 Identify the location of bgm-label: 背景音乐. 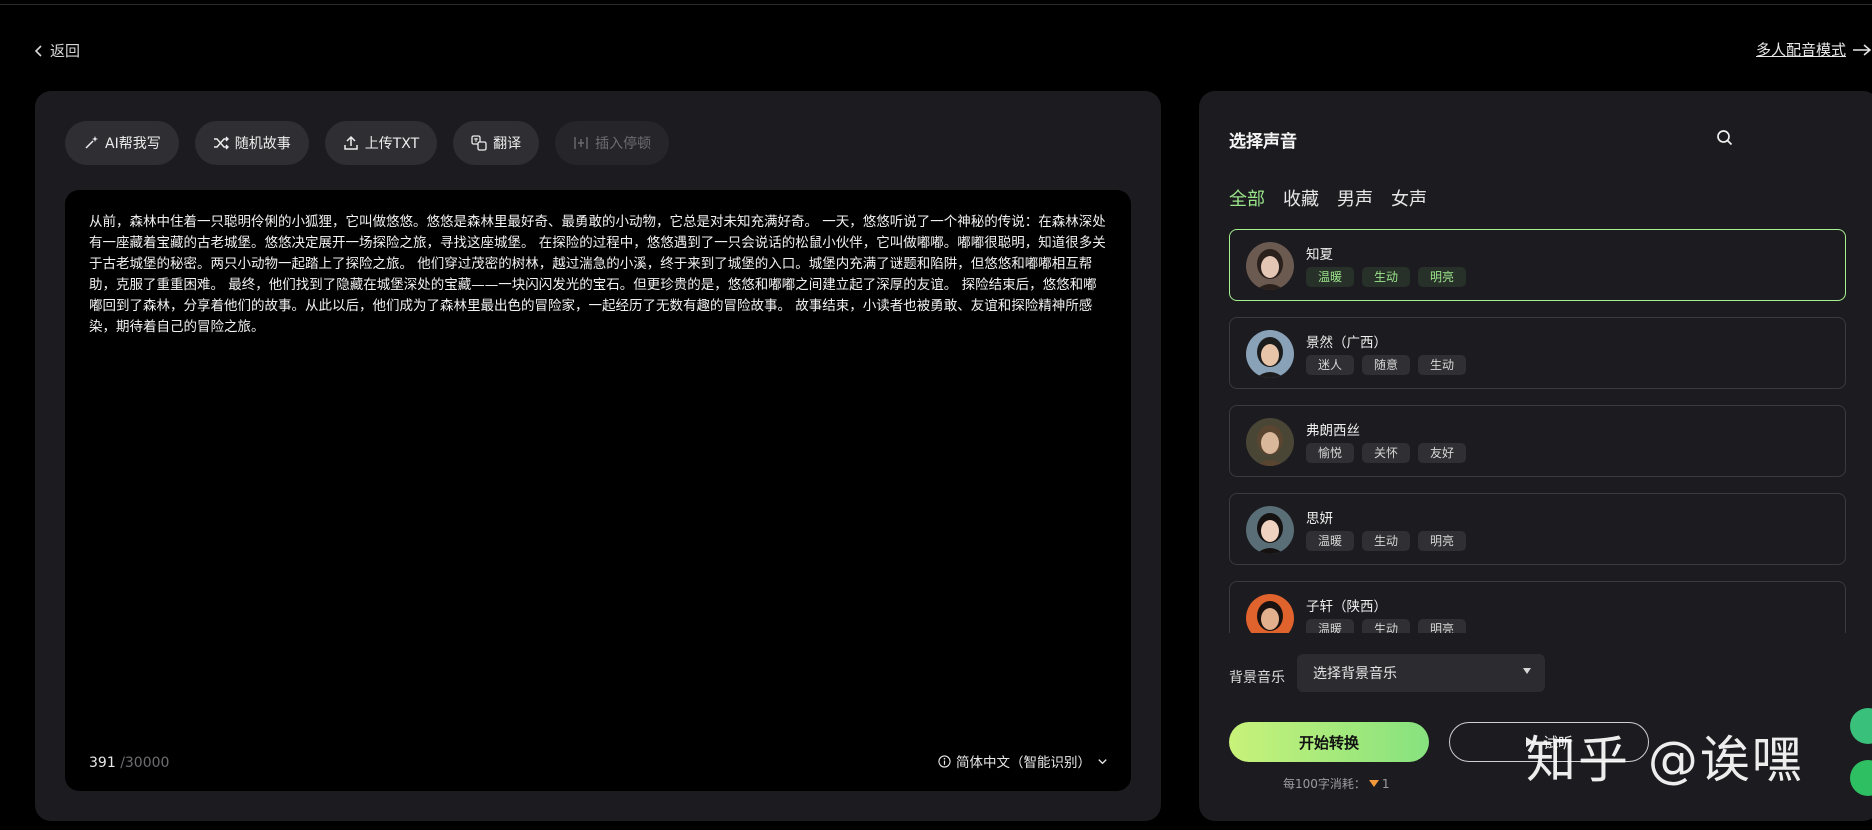
(1257, 678).